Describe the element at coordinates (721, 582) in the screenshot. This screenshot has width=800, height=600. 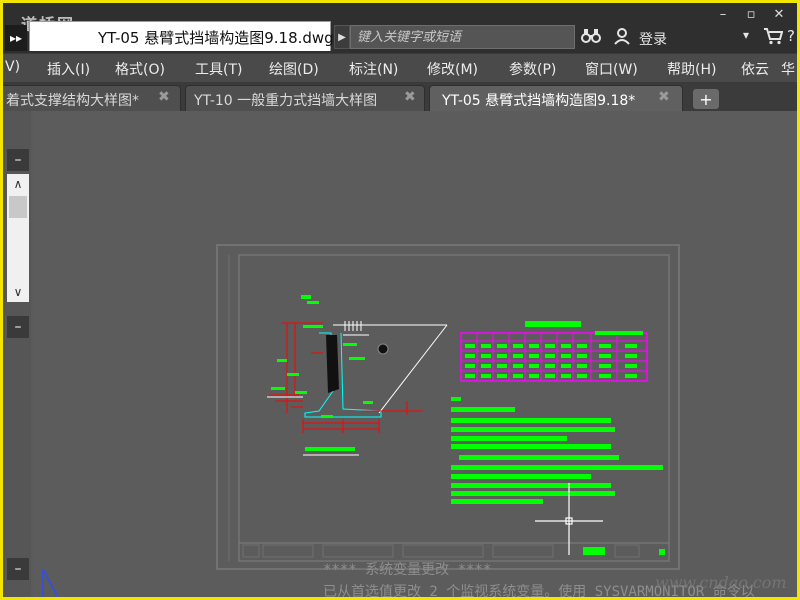
I see `watermark-bottom-right: www.cndao.com` at that location.